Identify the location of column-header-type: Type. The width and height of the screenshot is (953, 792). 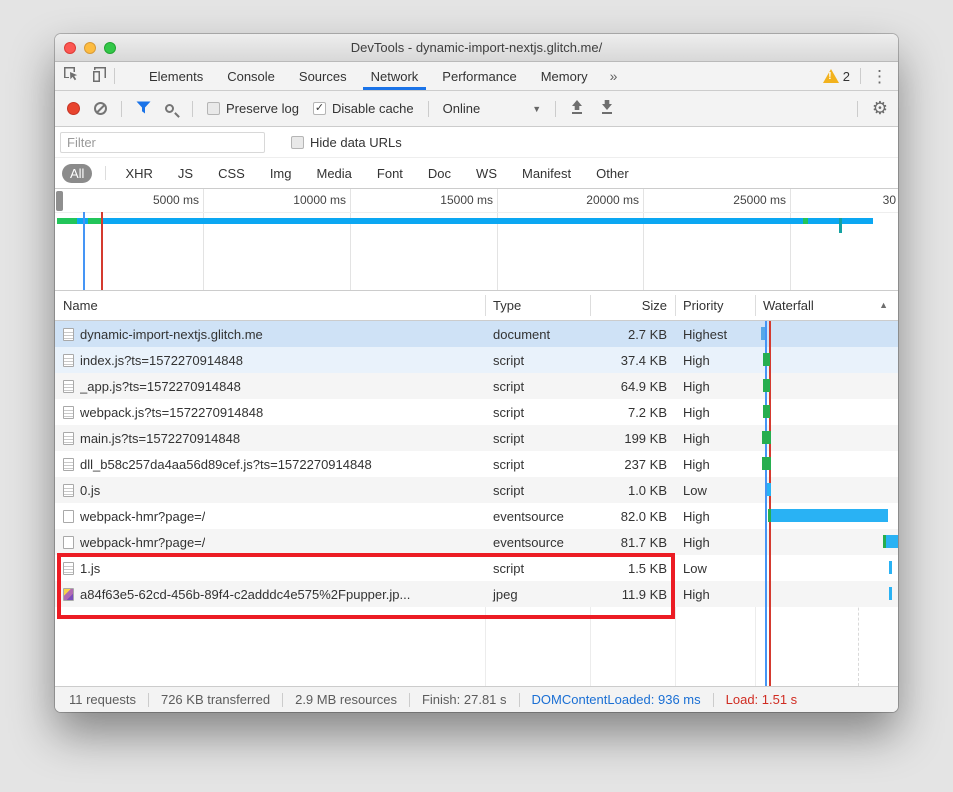
(537, 305).